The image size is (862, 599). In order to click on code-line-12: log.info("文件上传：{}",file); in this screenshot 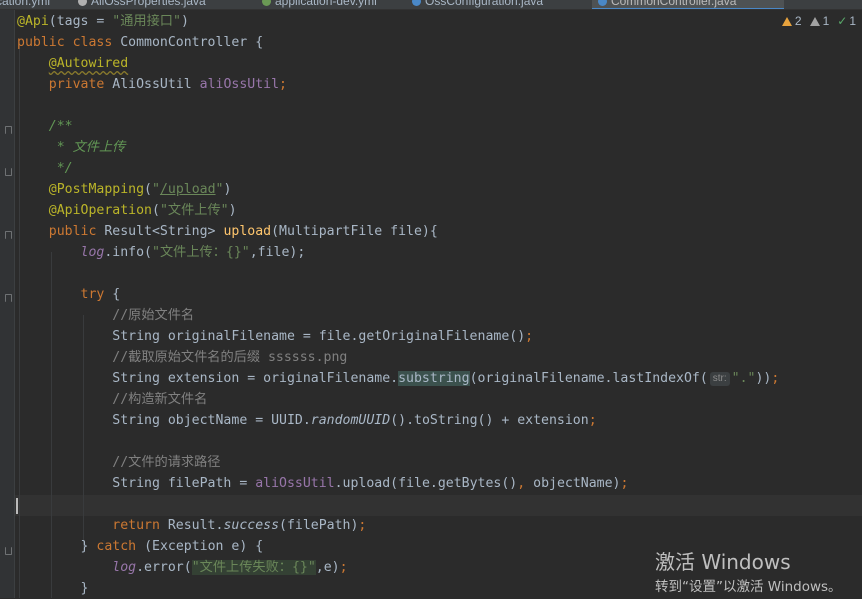, I will do `click(193, 252)`.